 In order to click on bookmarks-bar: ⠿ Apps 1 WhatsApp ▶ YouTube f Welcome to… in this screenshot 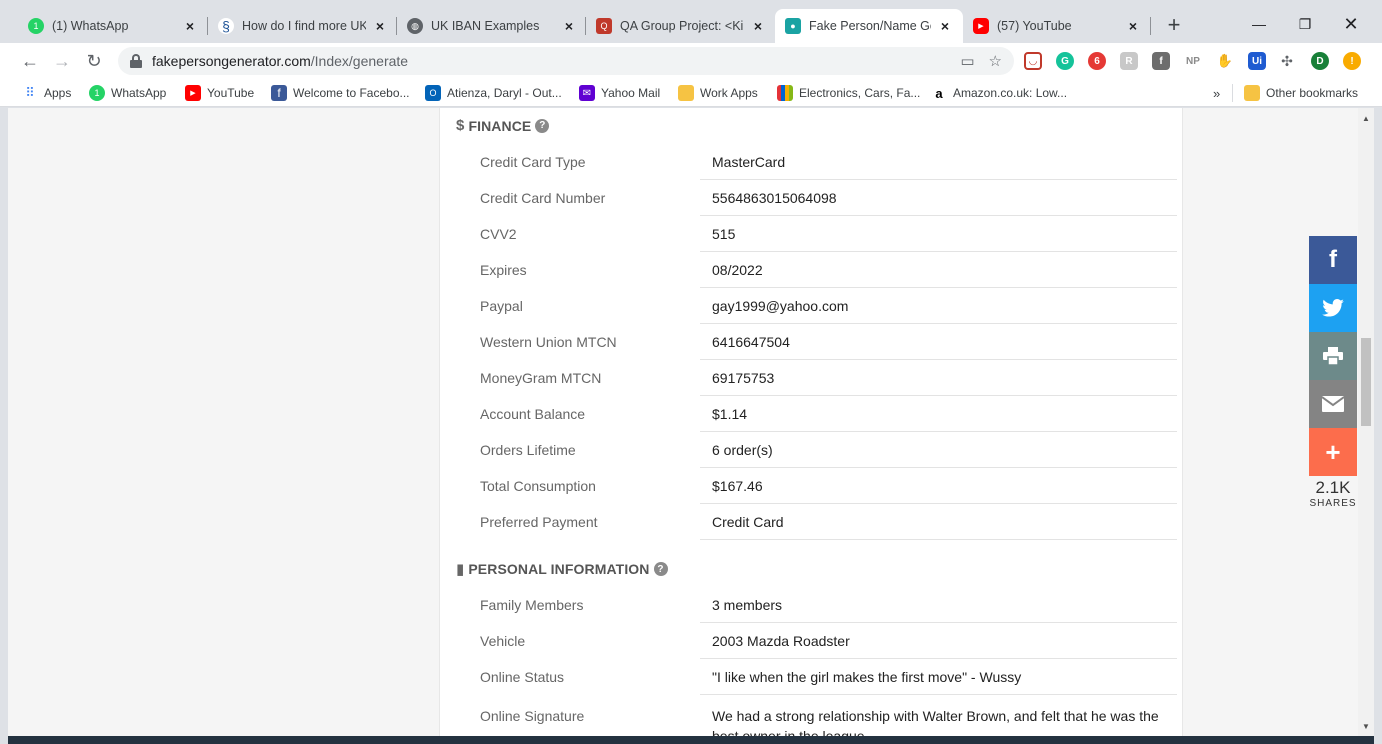, I will do `click(691, 93)`.